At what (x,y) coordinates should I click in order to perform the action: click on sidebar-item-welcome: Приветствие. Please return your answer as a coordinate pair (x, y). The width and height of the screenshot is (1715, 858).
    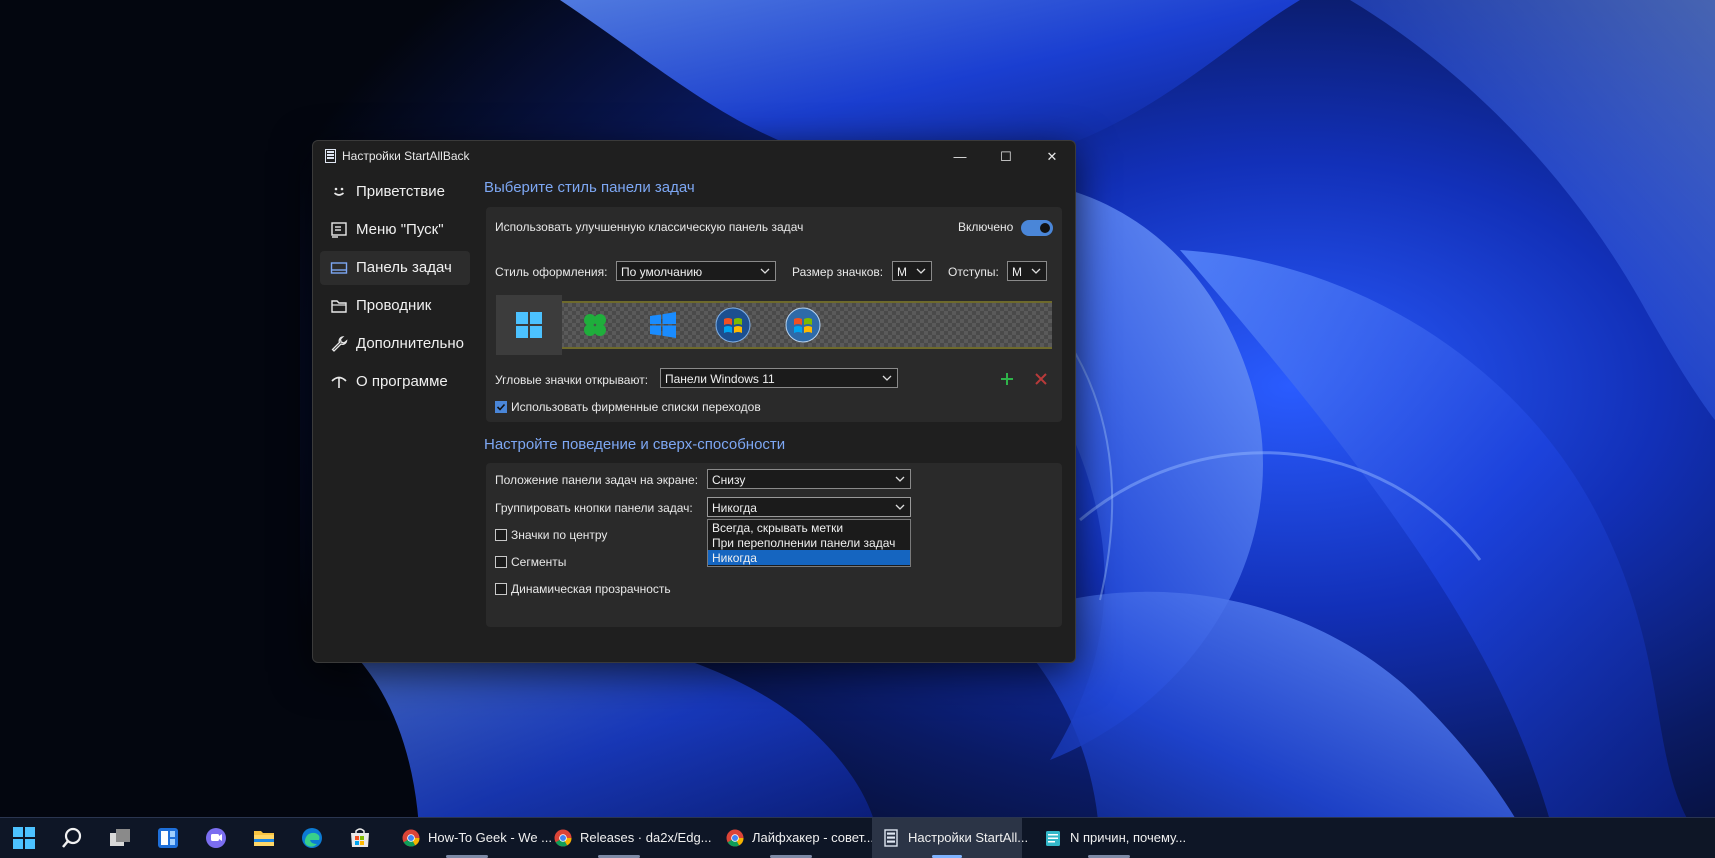
    Looking at the image, I should click on (395, 192).